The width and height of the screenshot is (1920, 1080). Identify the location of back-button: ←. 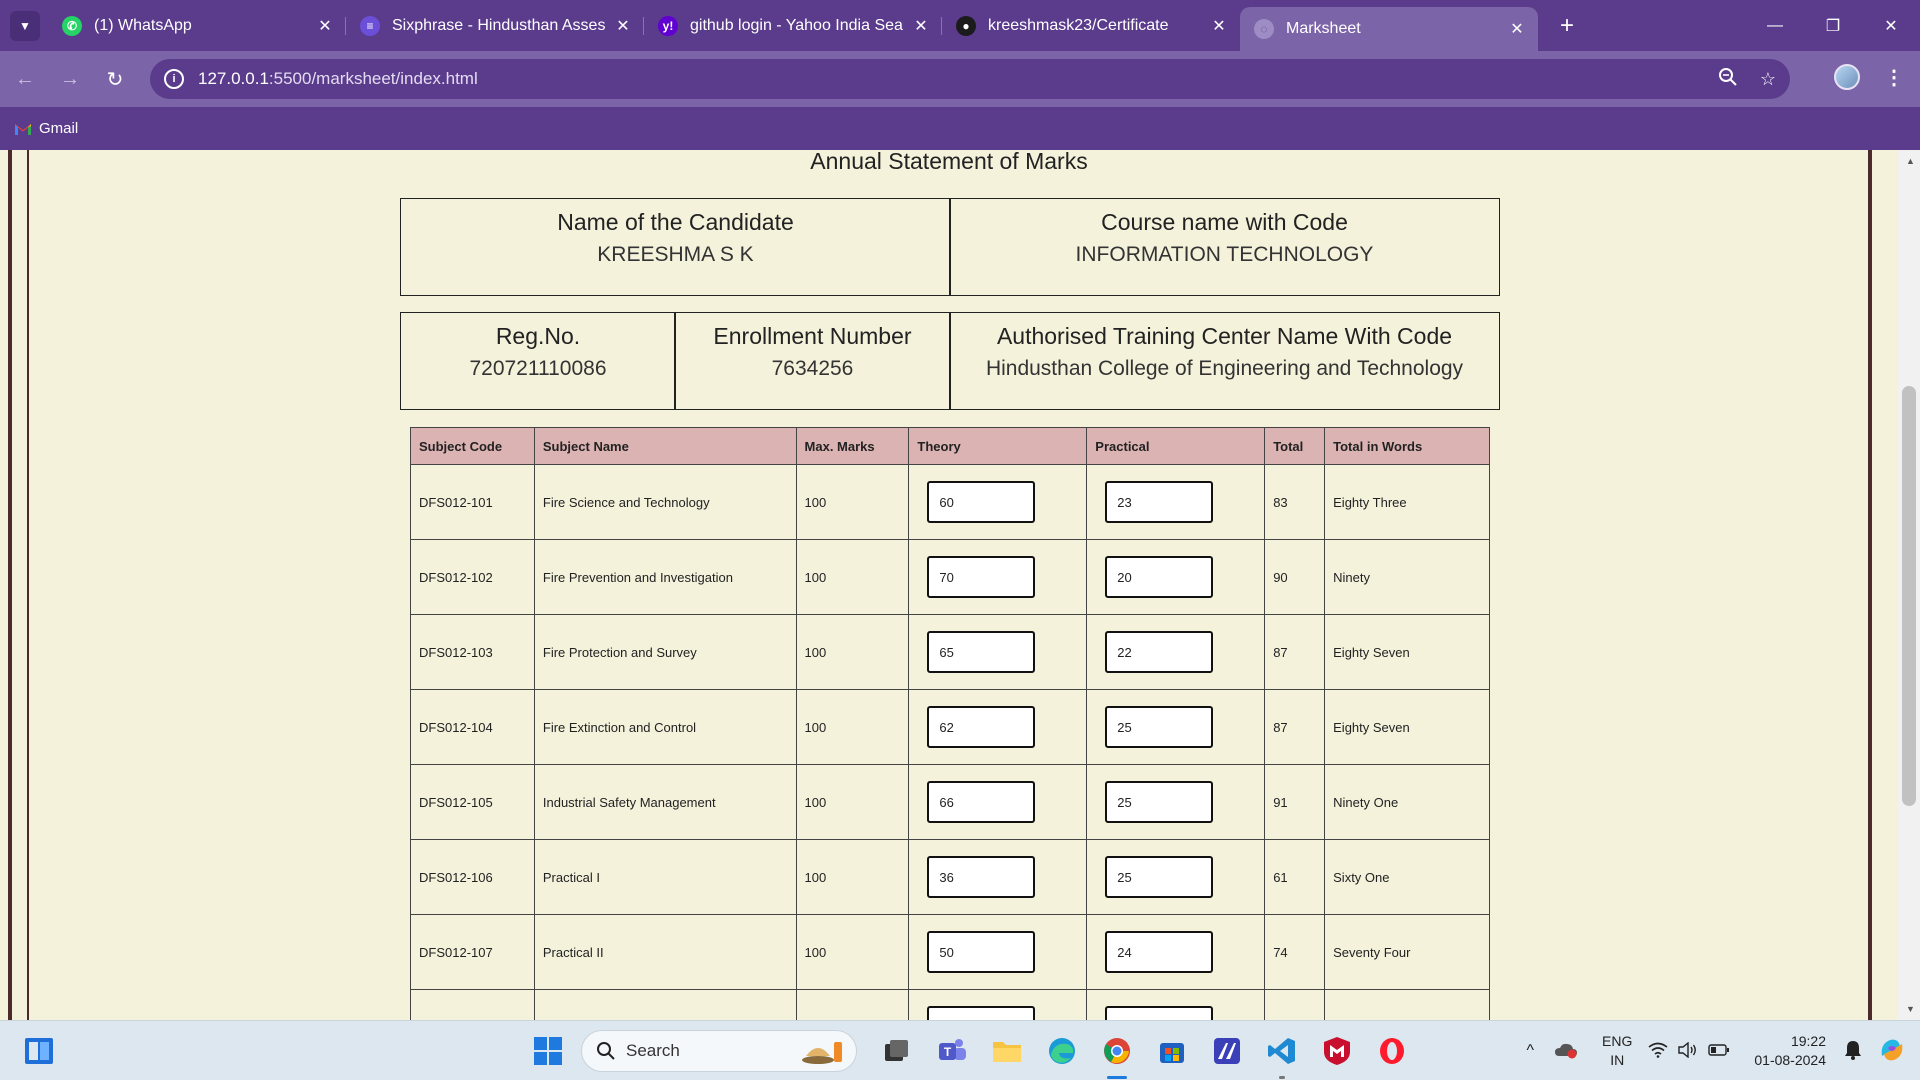
(25, 79).